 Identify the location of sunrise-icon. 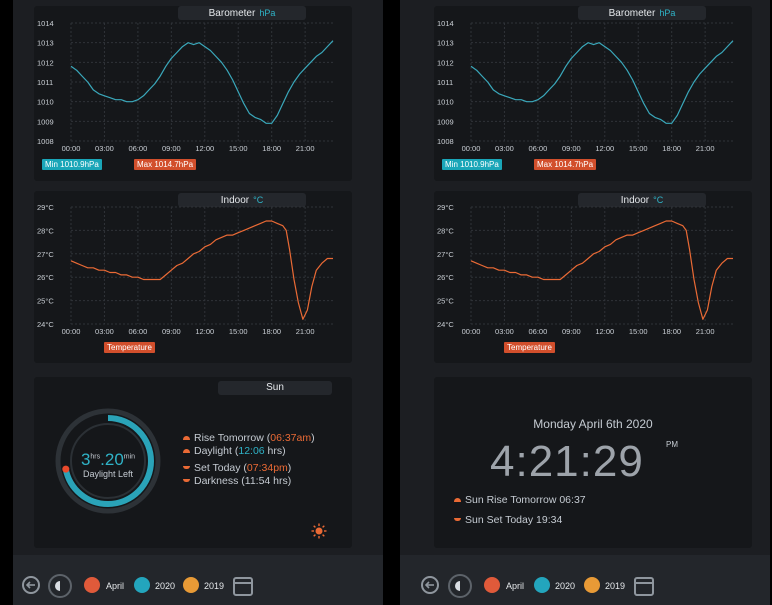
(457, 500).